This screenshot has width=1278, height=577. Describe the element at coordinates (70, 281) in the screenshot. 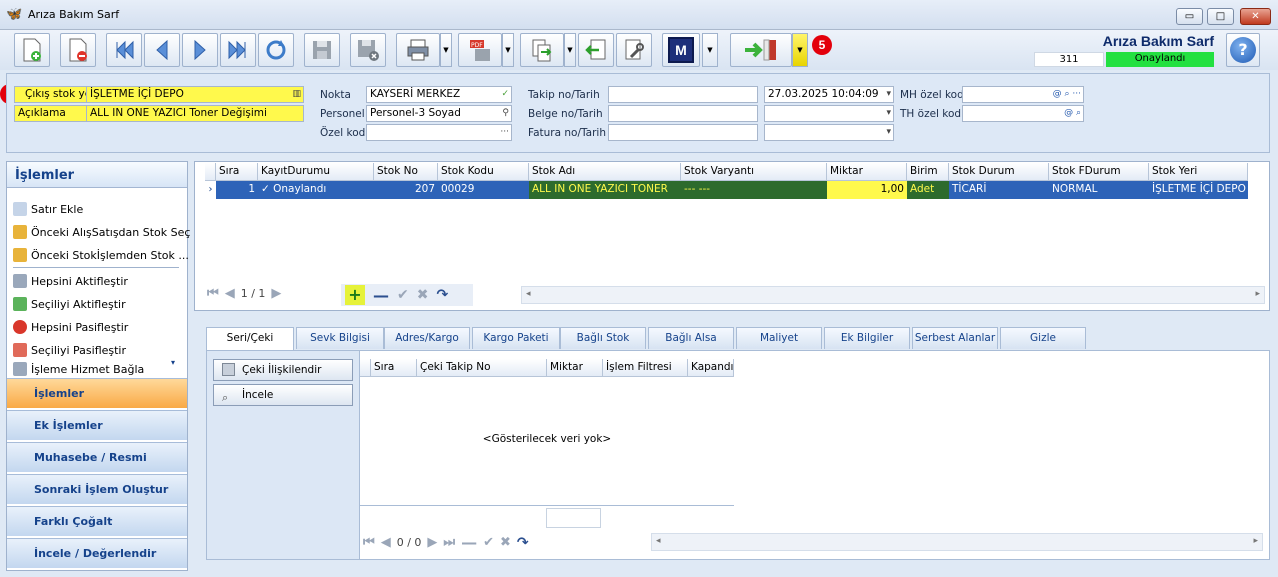

I see `action-activate-all: Hepsini Aktifleştir` at that location.